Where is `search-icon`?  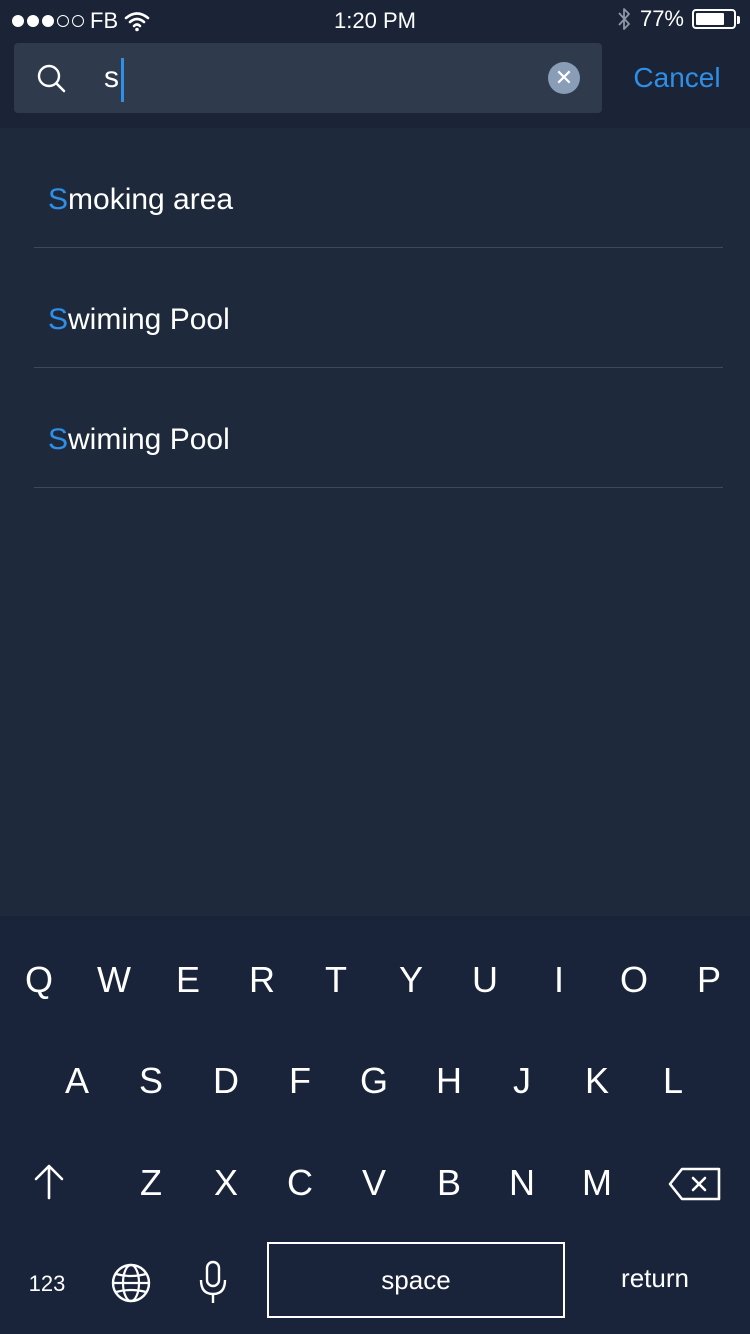
search-icon is located at coordinates (51, 78).